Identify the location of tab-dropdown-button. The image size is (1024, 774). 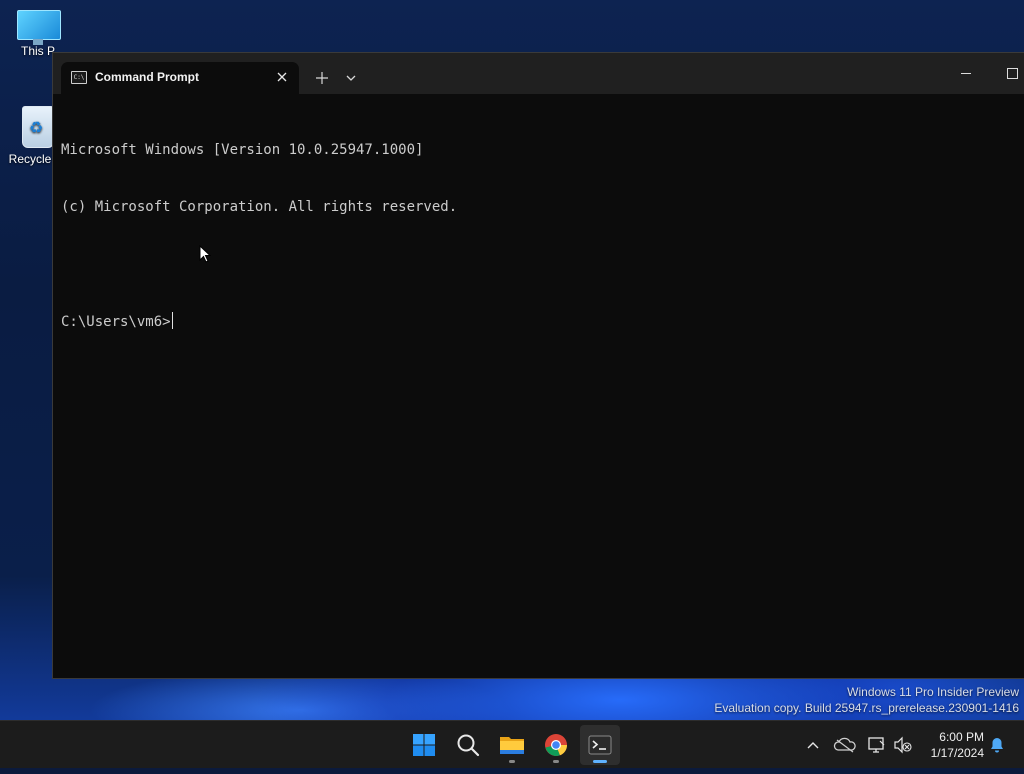
(351, 78).